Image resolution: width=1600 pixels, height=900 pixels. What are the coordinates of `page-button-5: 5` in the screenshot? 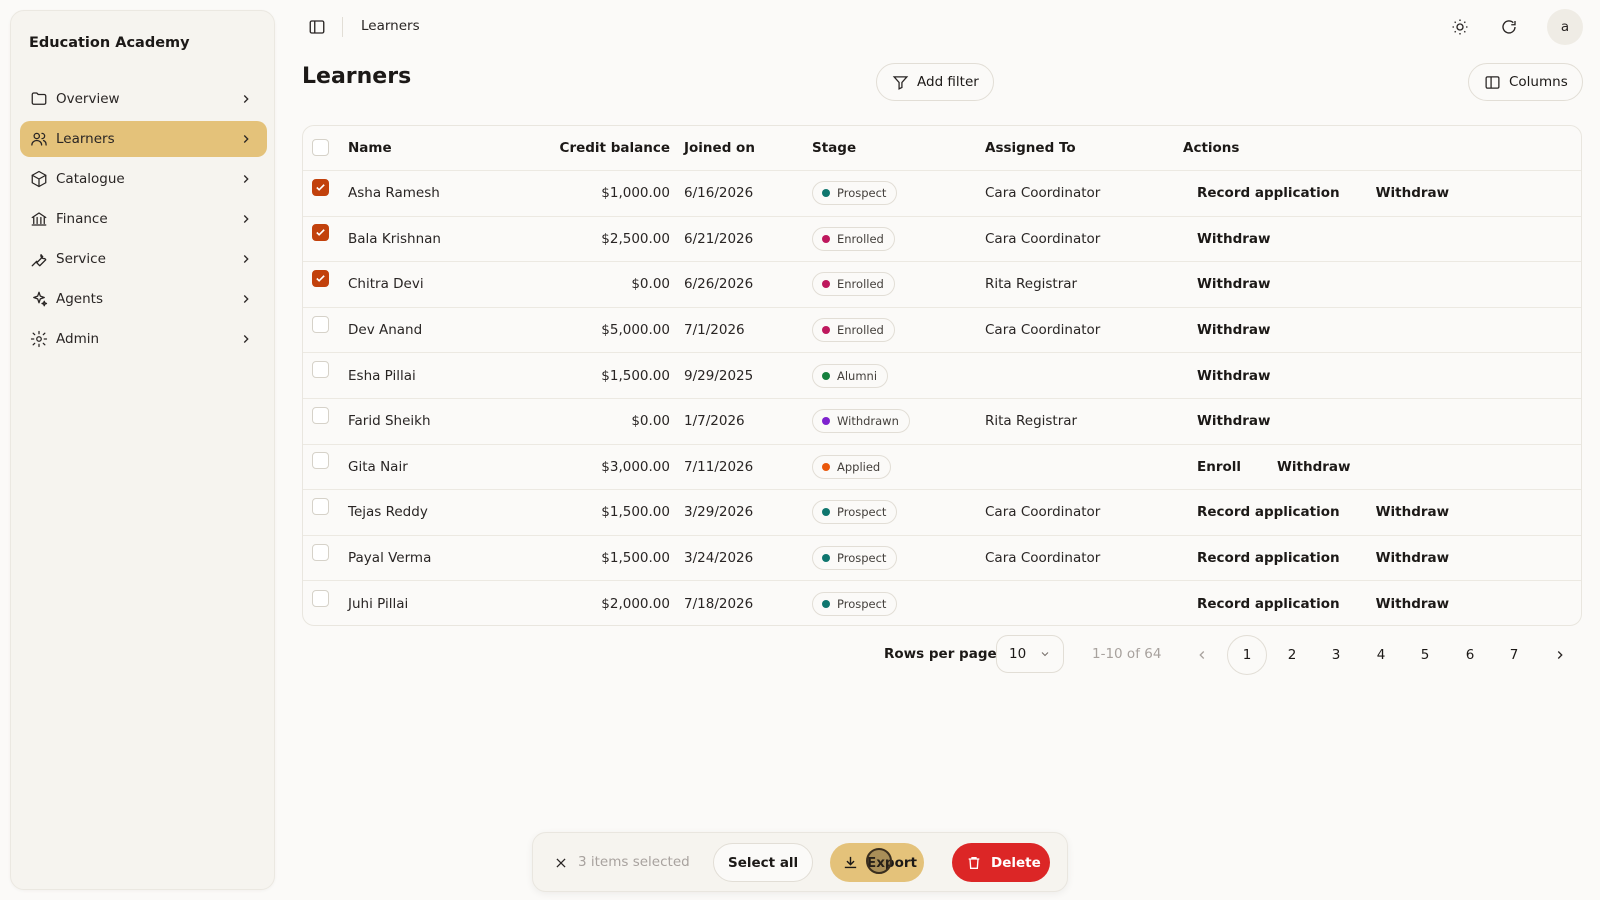 It's located at (1425, 655).